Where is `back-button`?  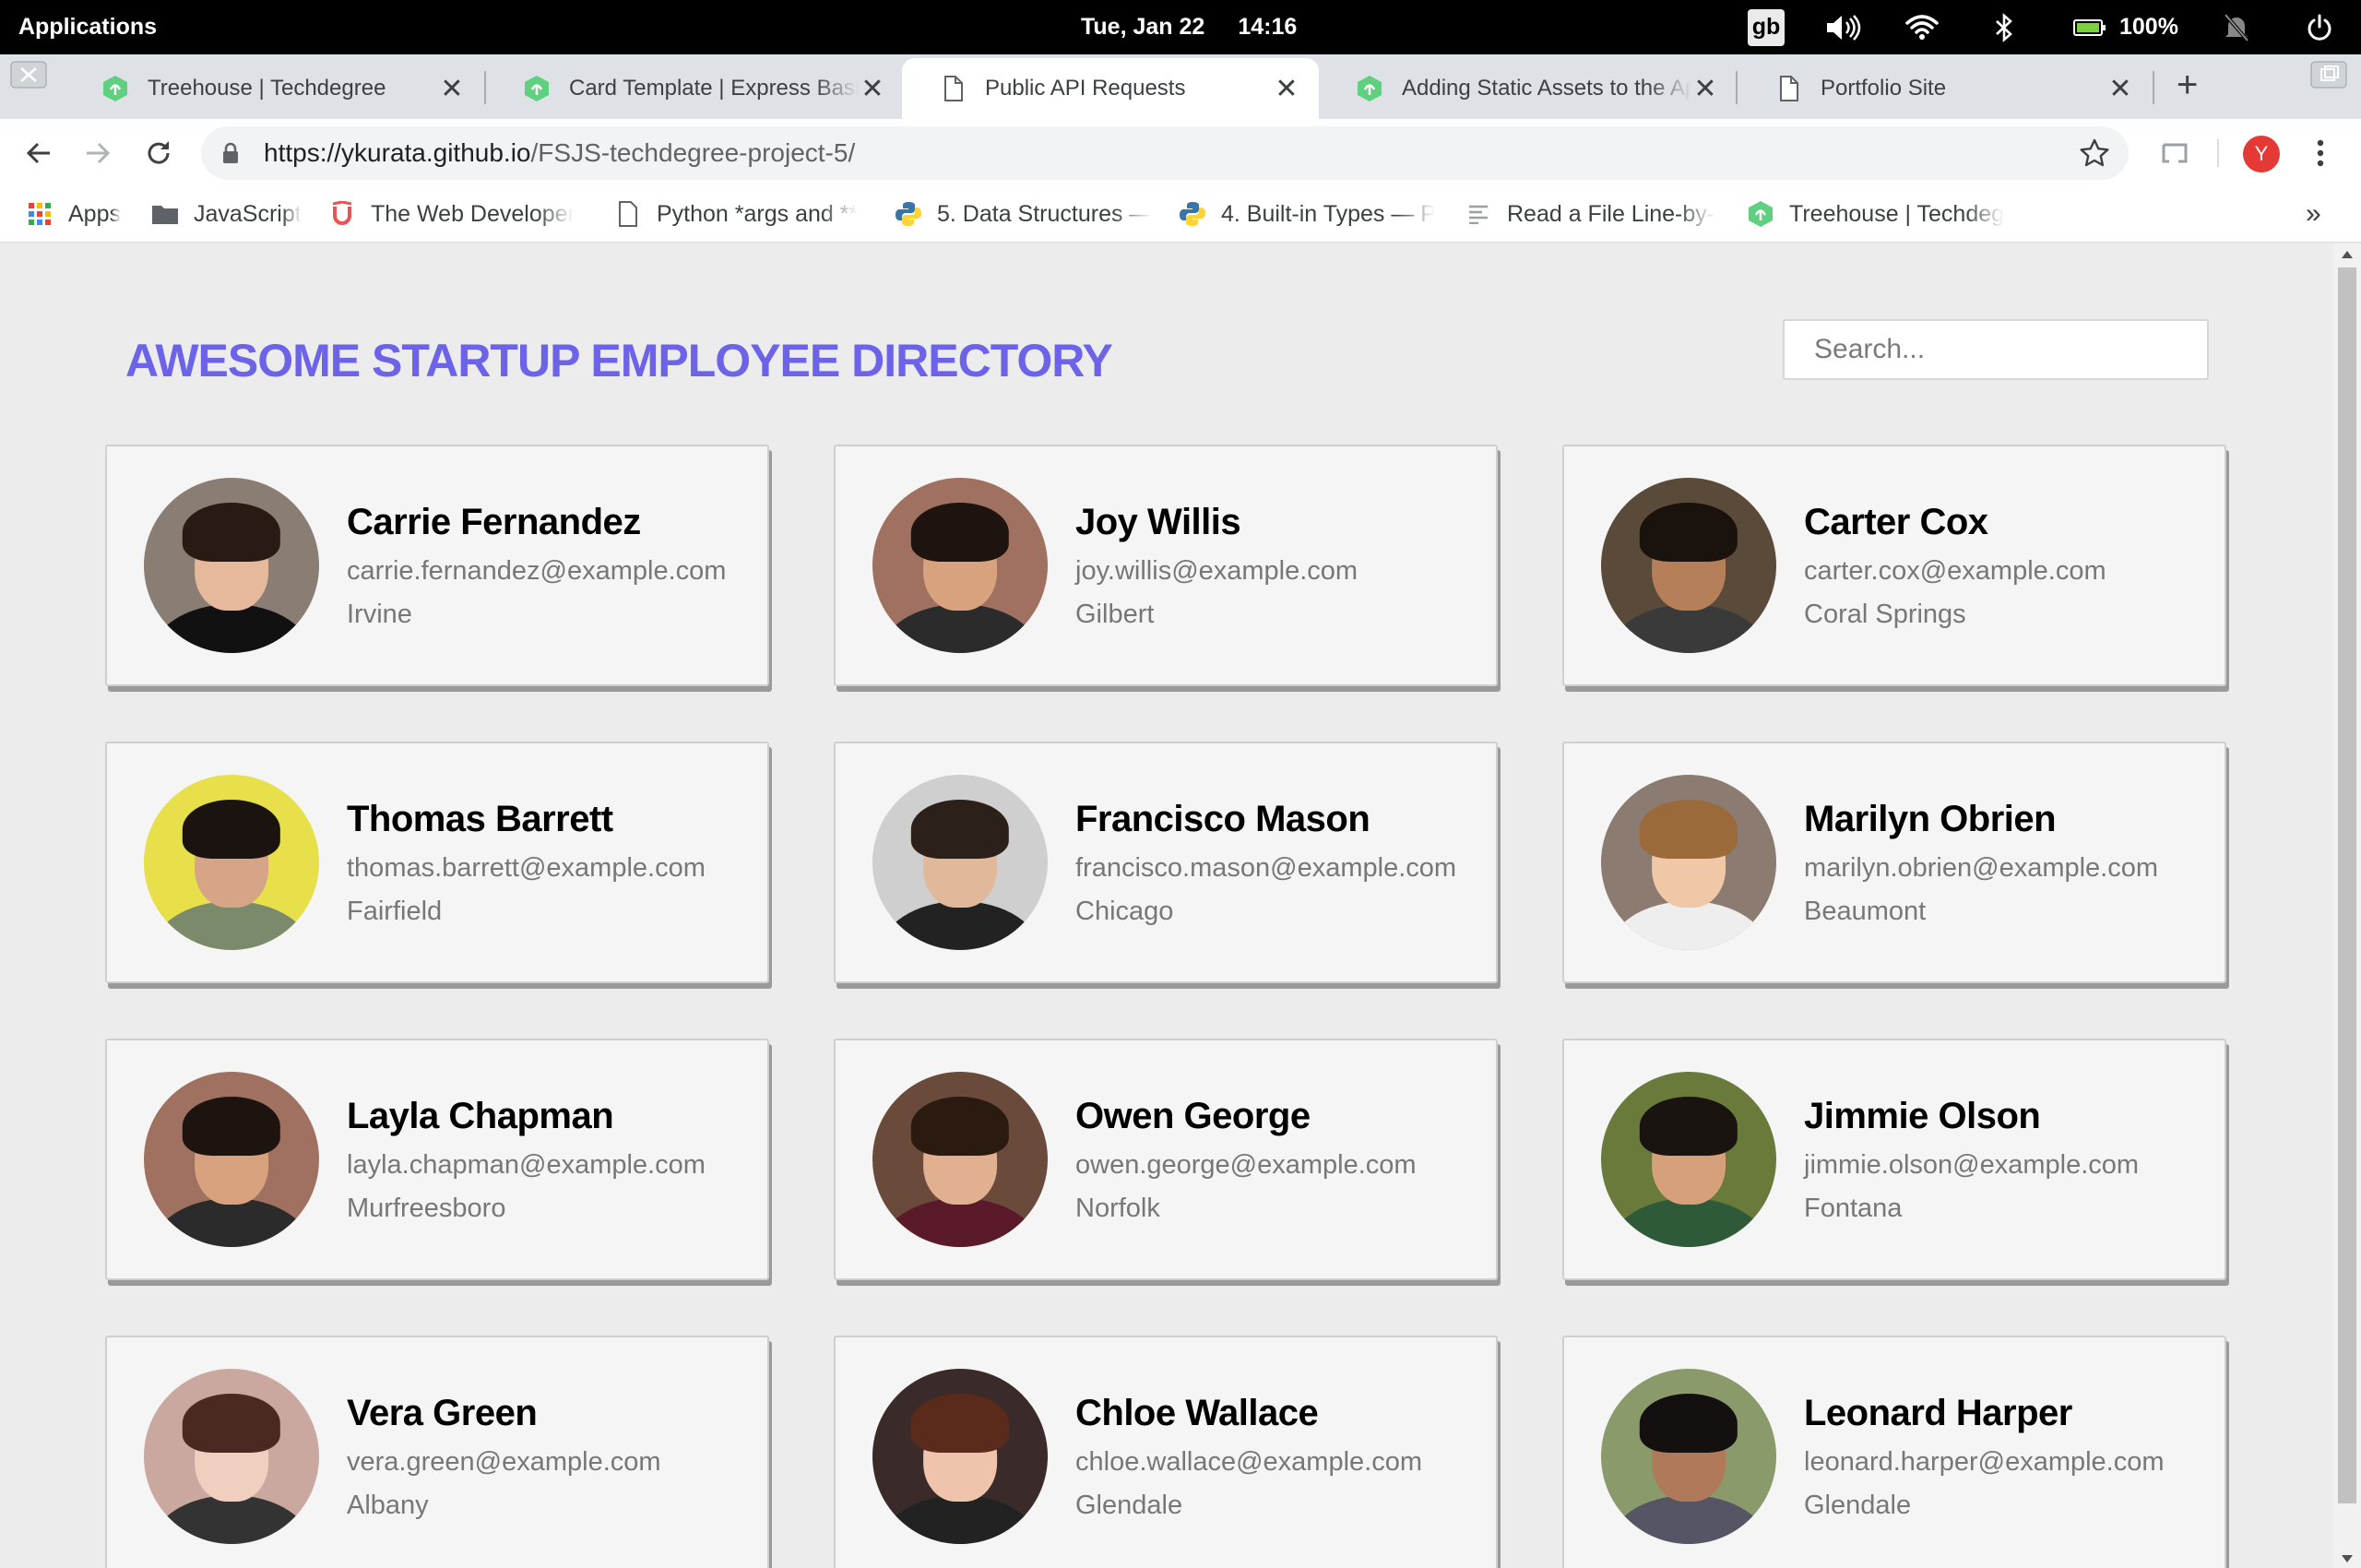
back-button is located at coordinates (39, 153).